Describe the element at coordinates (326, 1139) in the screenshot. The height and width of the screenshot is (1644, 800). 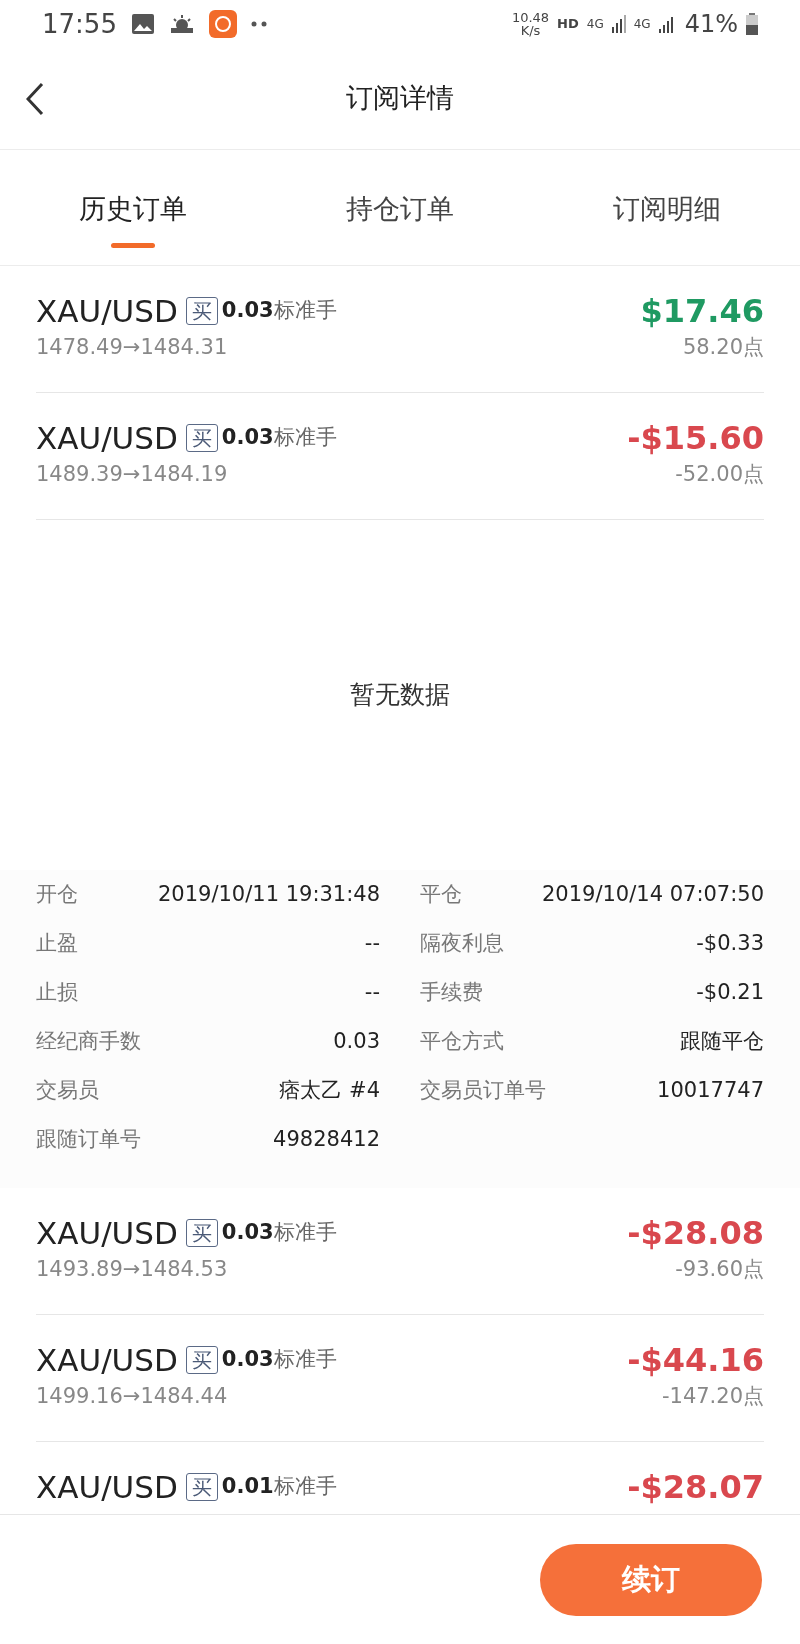
I see `detail-value: 49828412` at that location.